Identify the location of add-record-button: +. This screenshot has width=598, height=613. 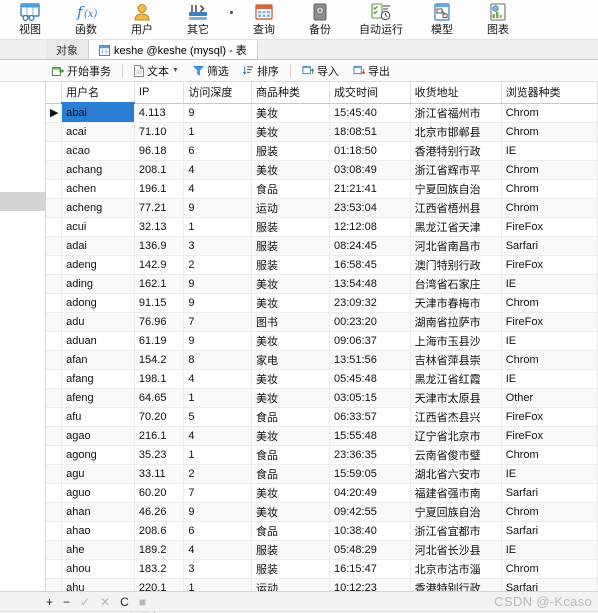
(49, 602).